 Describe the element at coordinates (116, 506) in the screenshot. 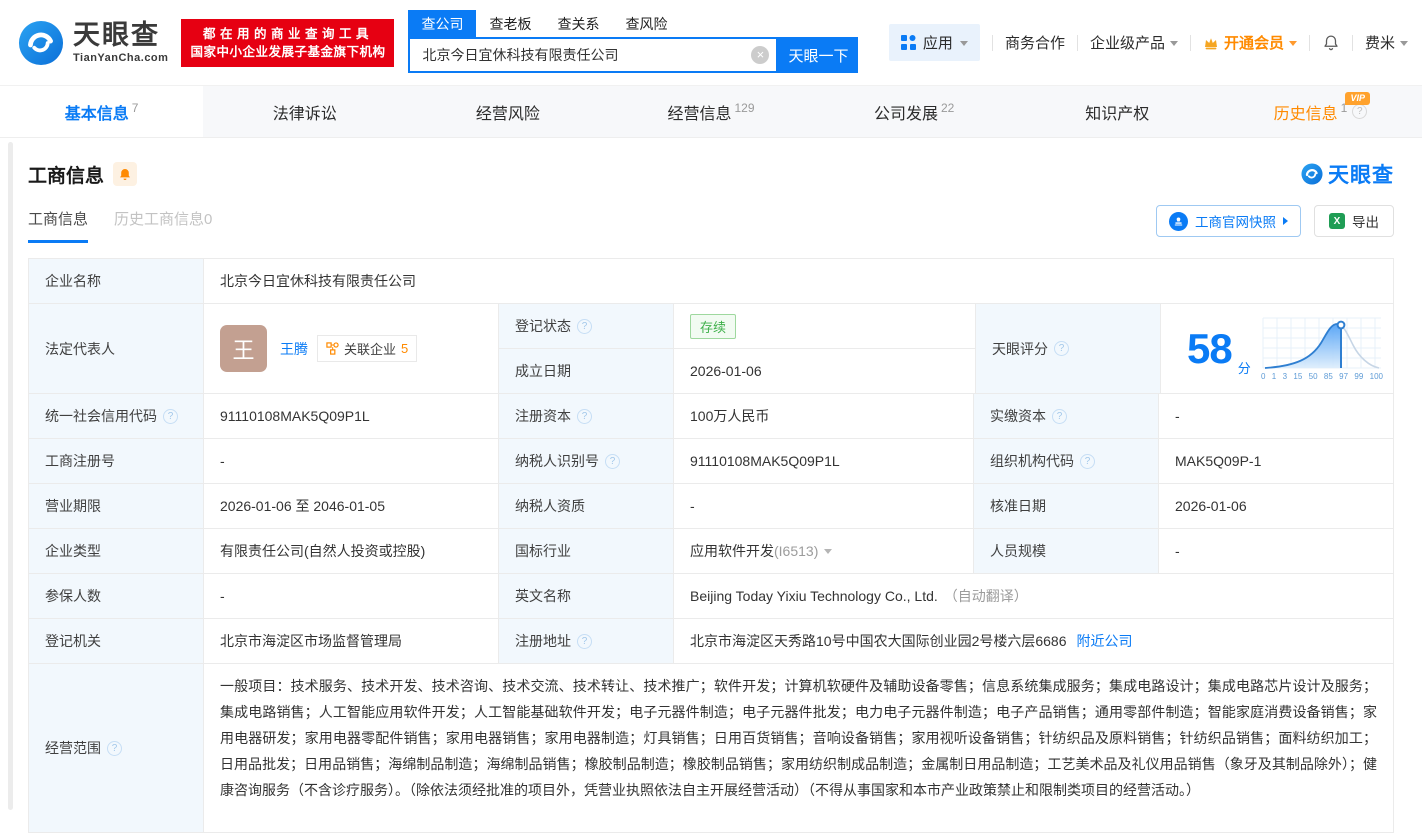

I see `business-term-label: 营业期限` at that location.